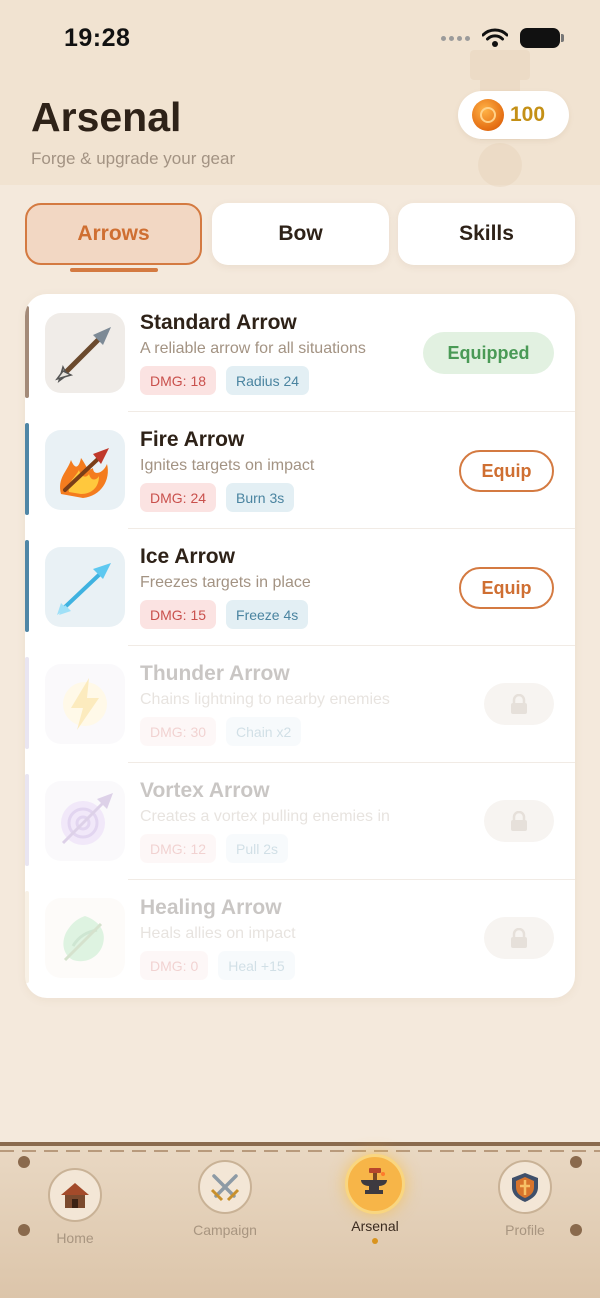 This screenshot has height=1298, width=600. Describe the element at coordinates (264, 731) in the screenshot. I see `effect-tag: Chain x2` at that location.